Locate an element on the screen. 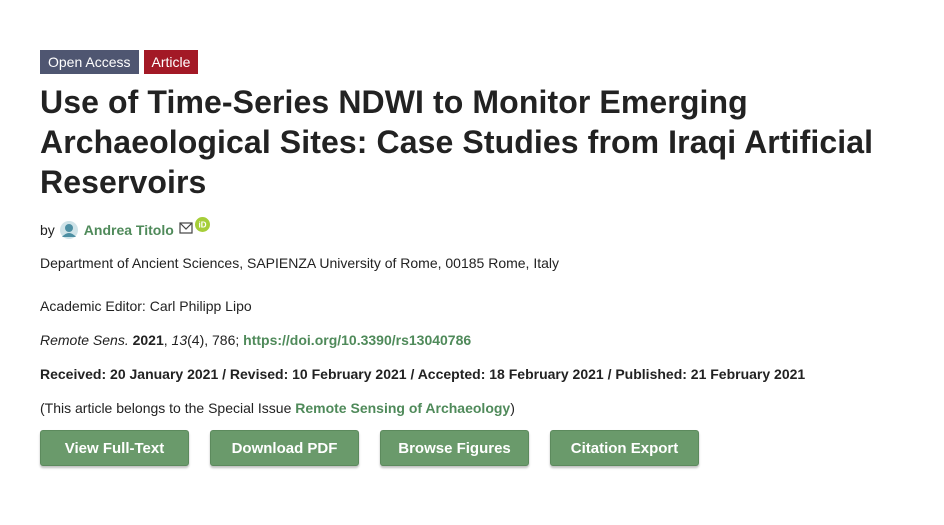 The width and height of the screenshot is (944, 525). svg-text: iD is located at coordinates (202, 224).